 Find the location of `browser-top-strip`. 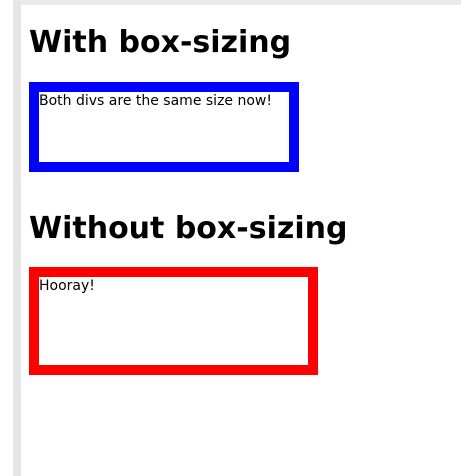

browser-top-strip is located at coordinates (230, 2).